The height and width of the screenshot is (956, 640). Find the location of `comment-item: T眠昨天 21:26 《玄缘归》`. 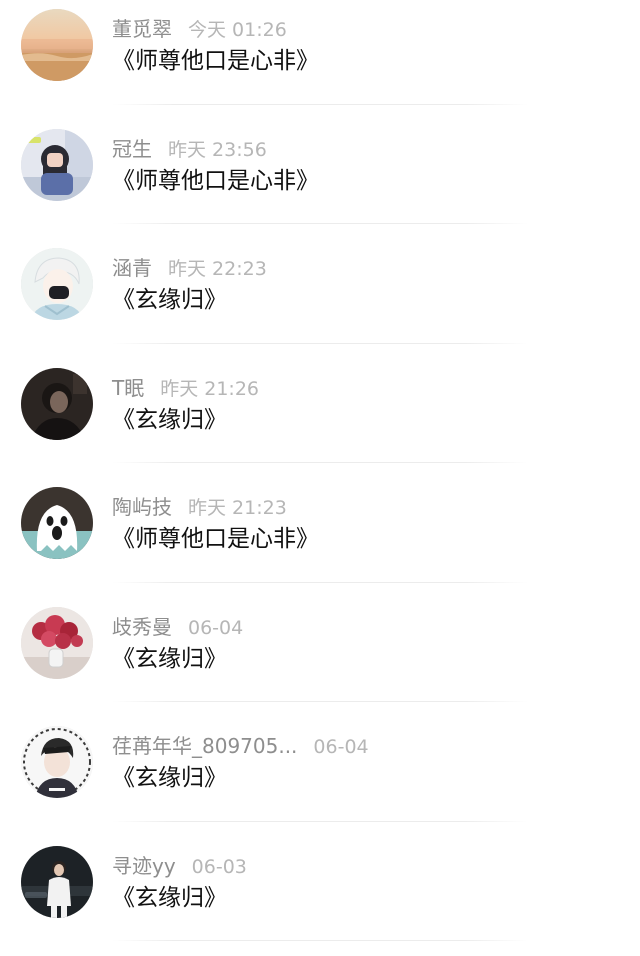

comment-item: T眠昨天 21:26 《玄缘归》 is located at coordinates (320, 419).